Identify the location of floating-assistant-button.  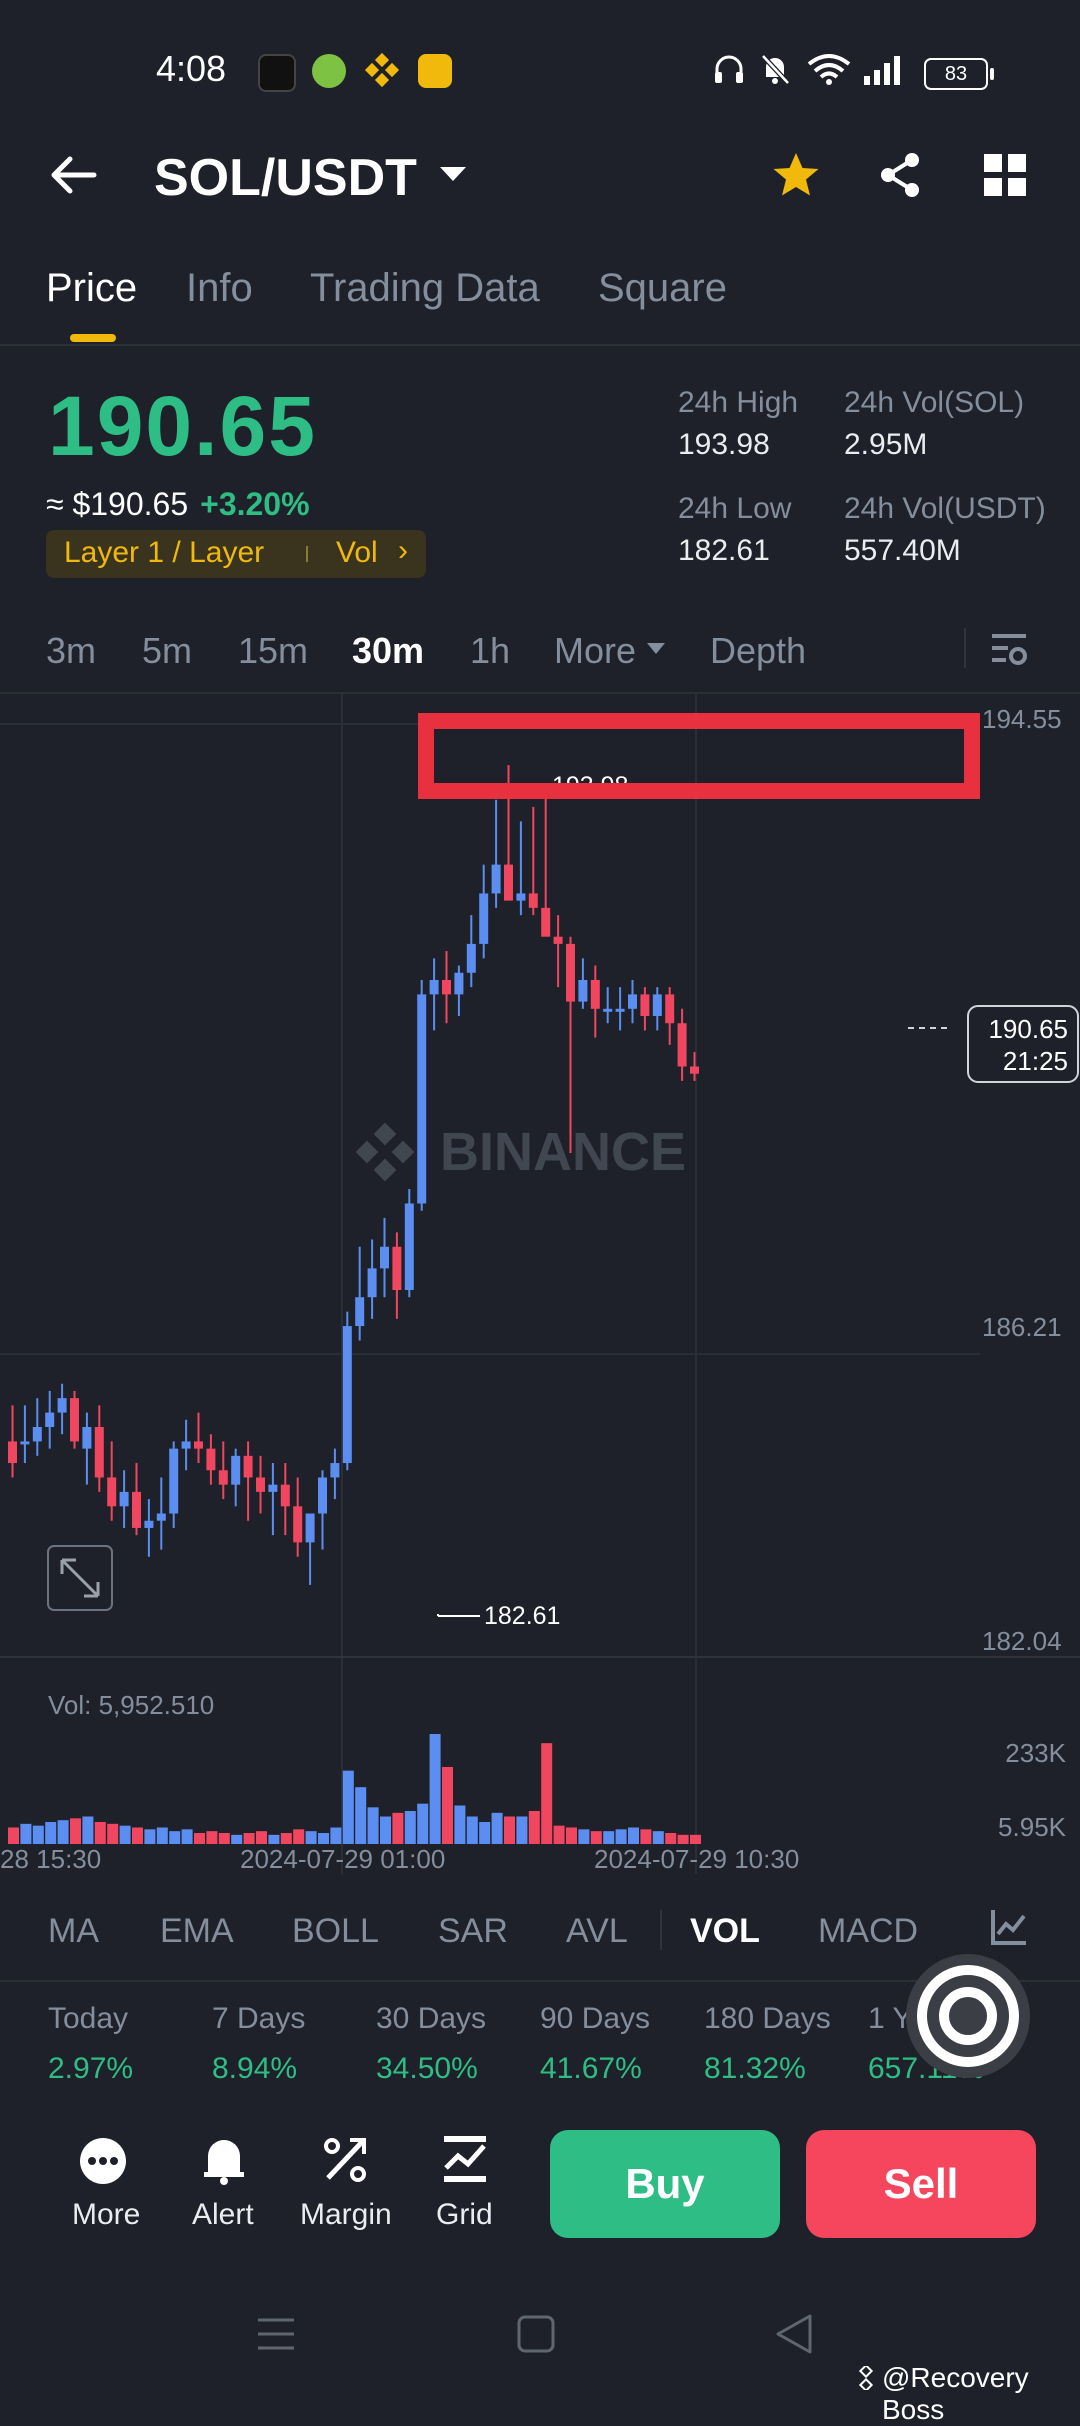
(968, 2016).